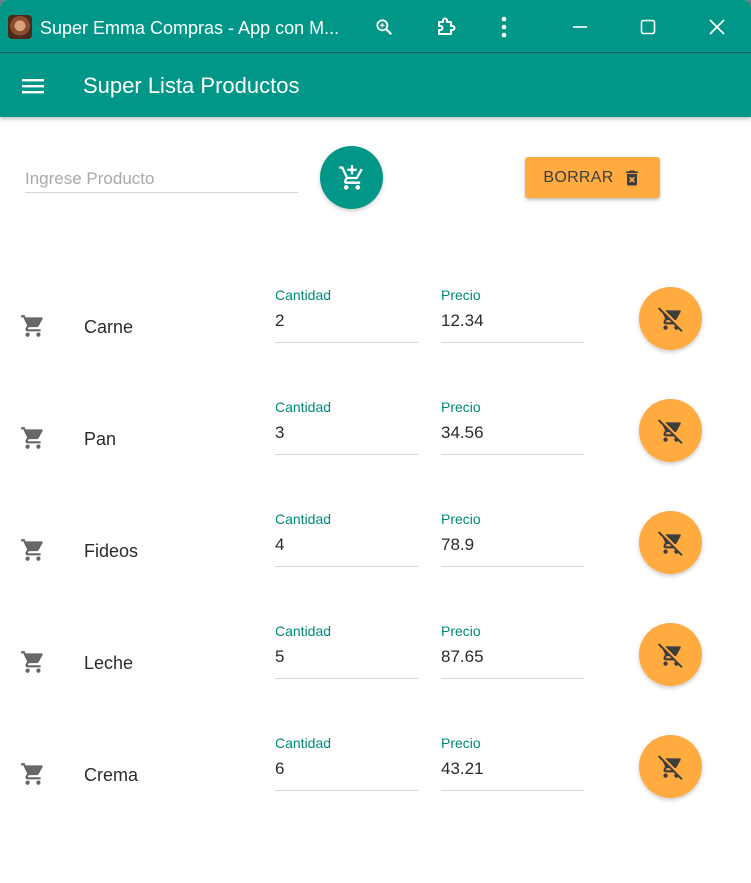  Describe the element at coordinates (346, 327) in the screenshot. I see `quantity-value: 2` at that location.